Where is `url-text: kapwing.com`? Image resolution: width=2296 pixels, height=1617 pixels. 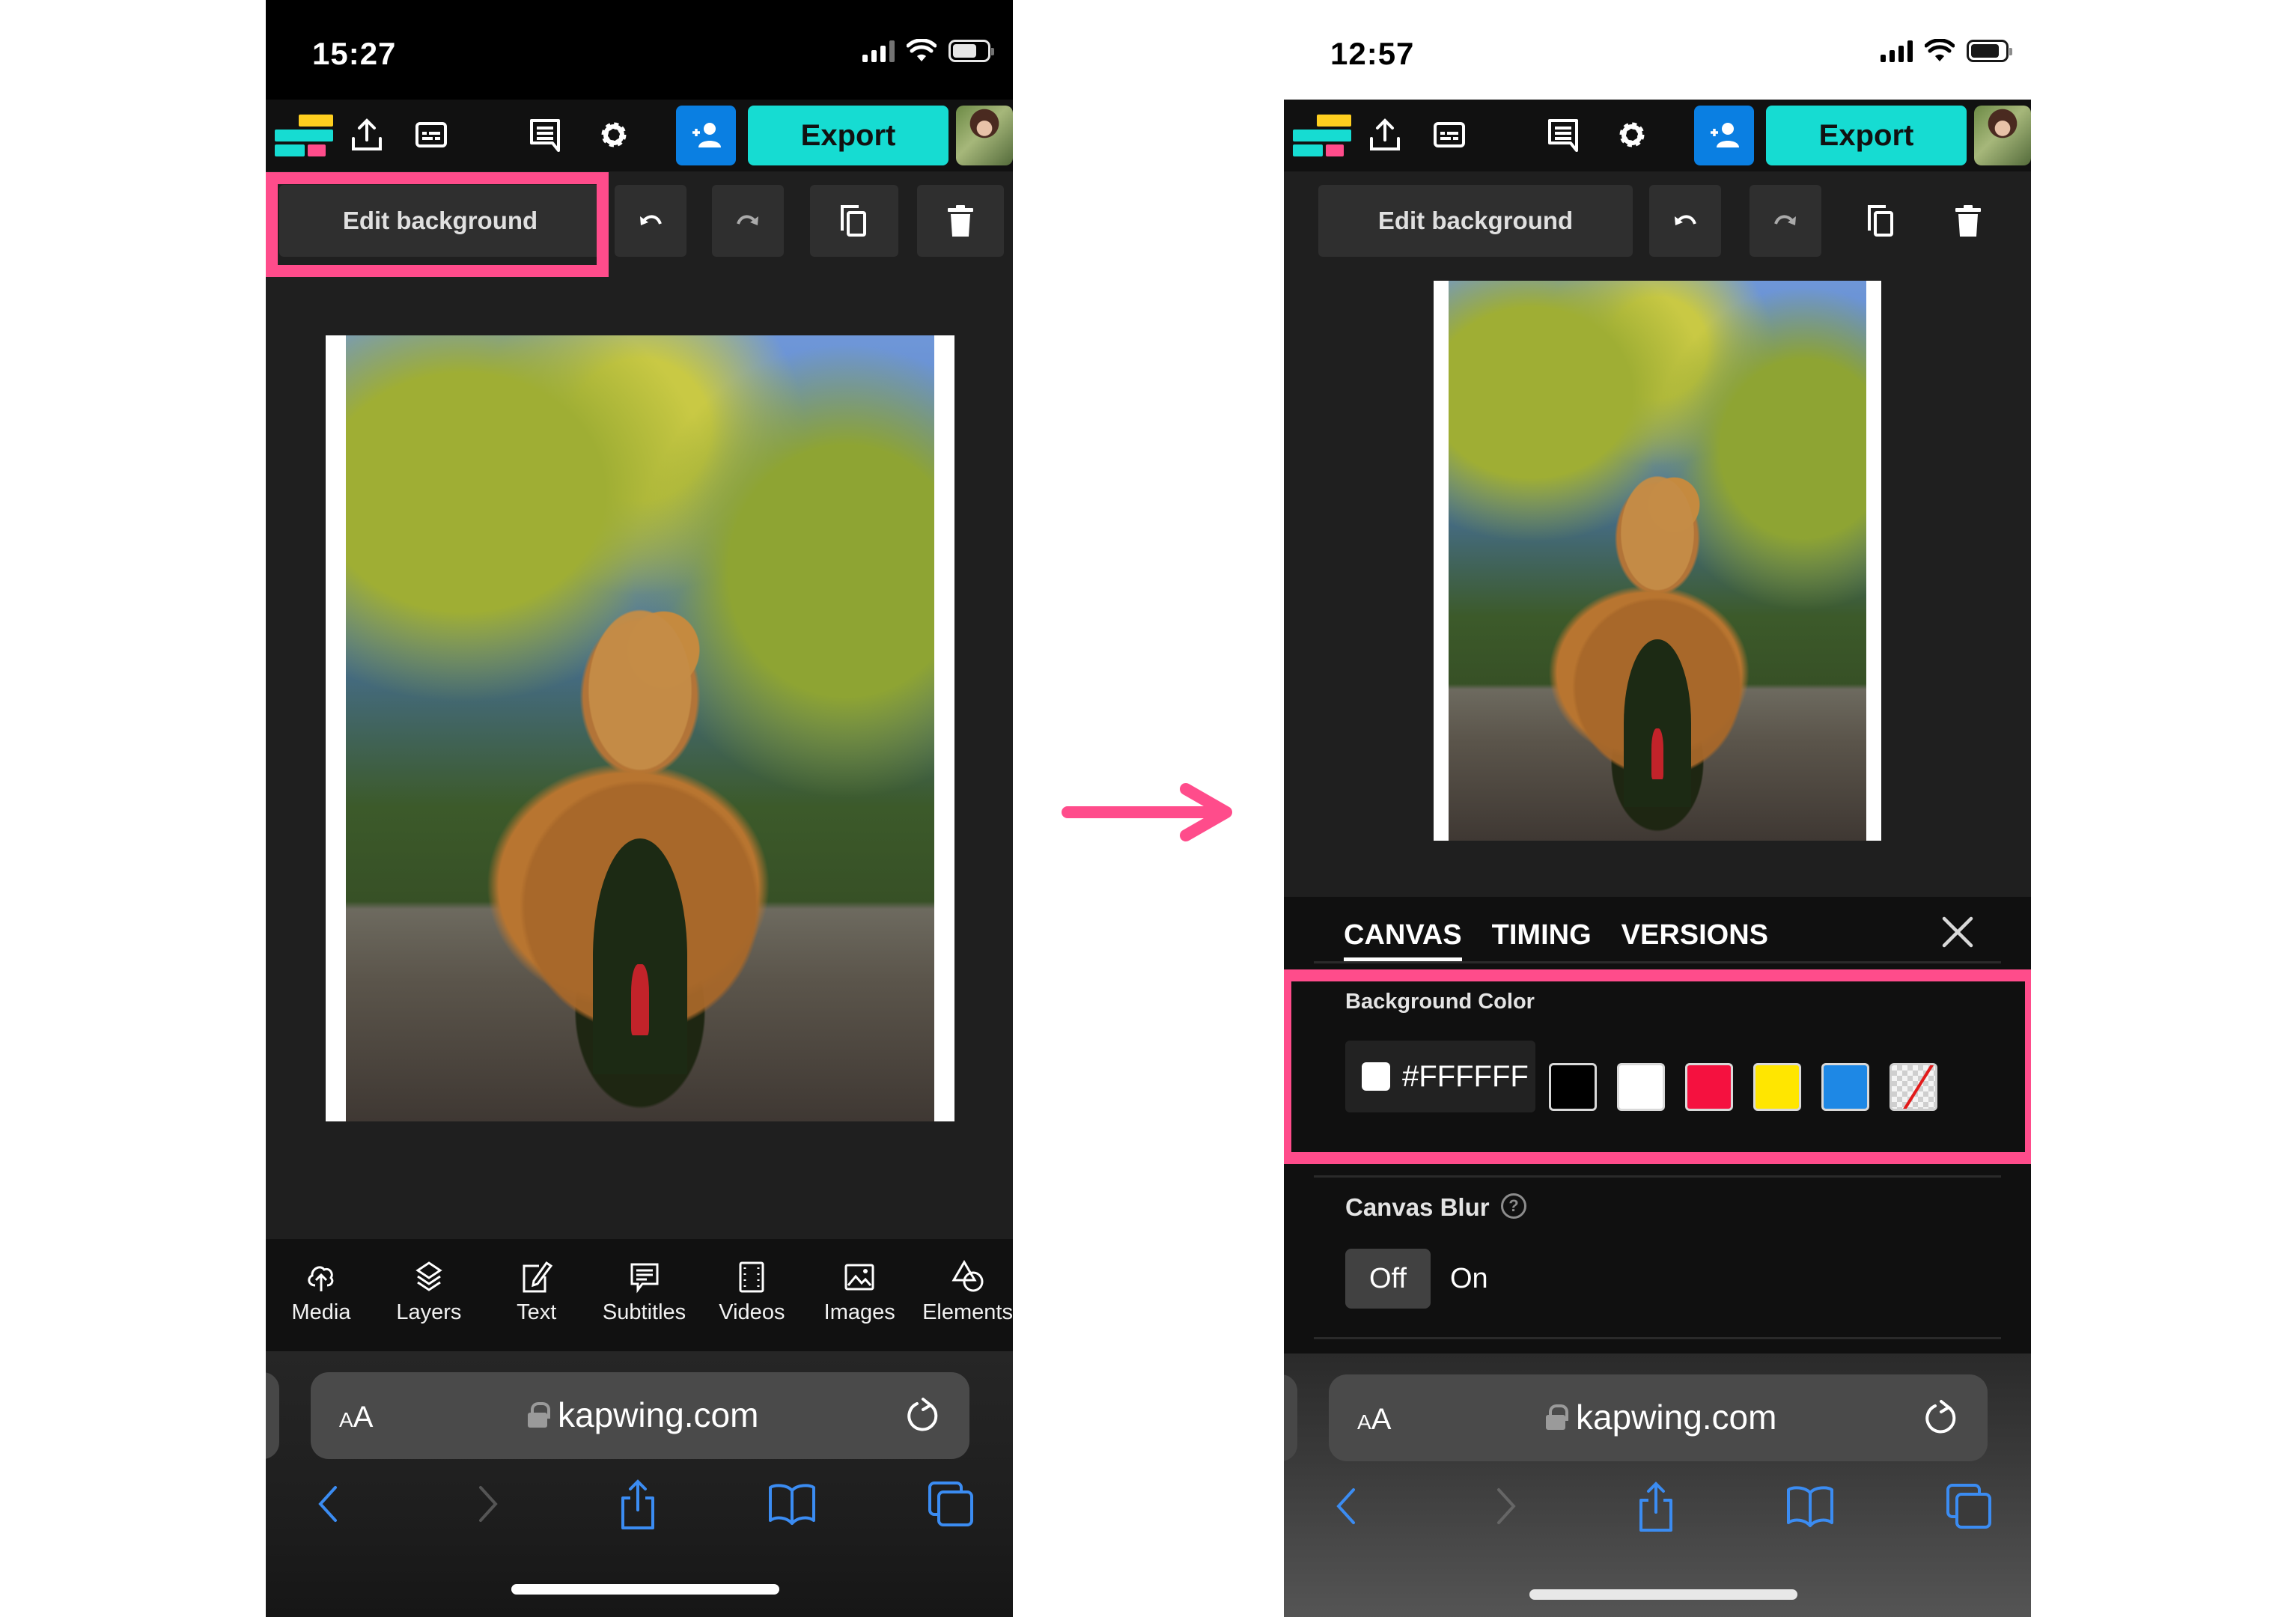 url-text: kapwing.com is located at coordinates (658, 1414).